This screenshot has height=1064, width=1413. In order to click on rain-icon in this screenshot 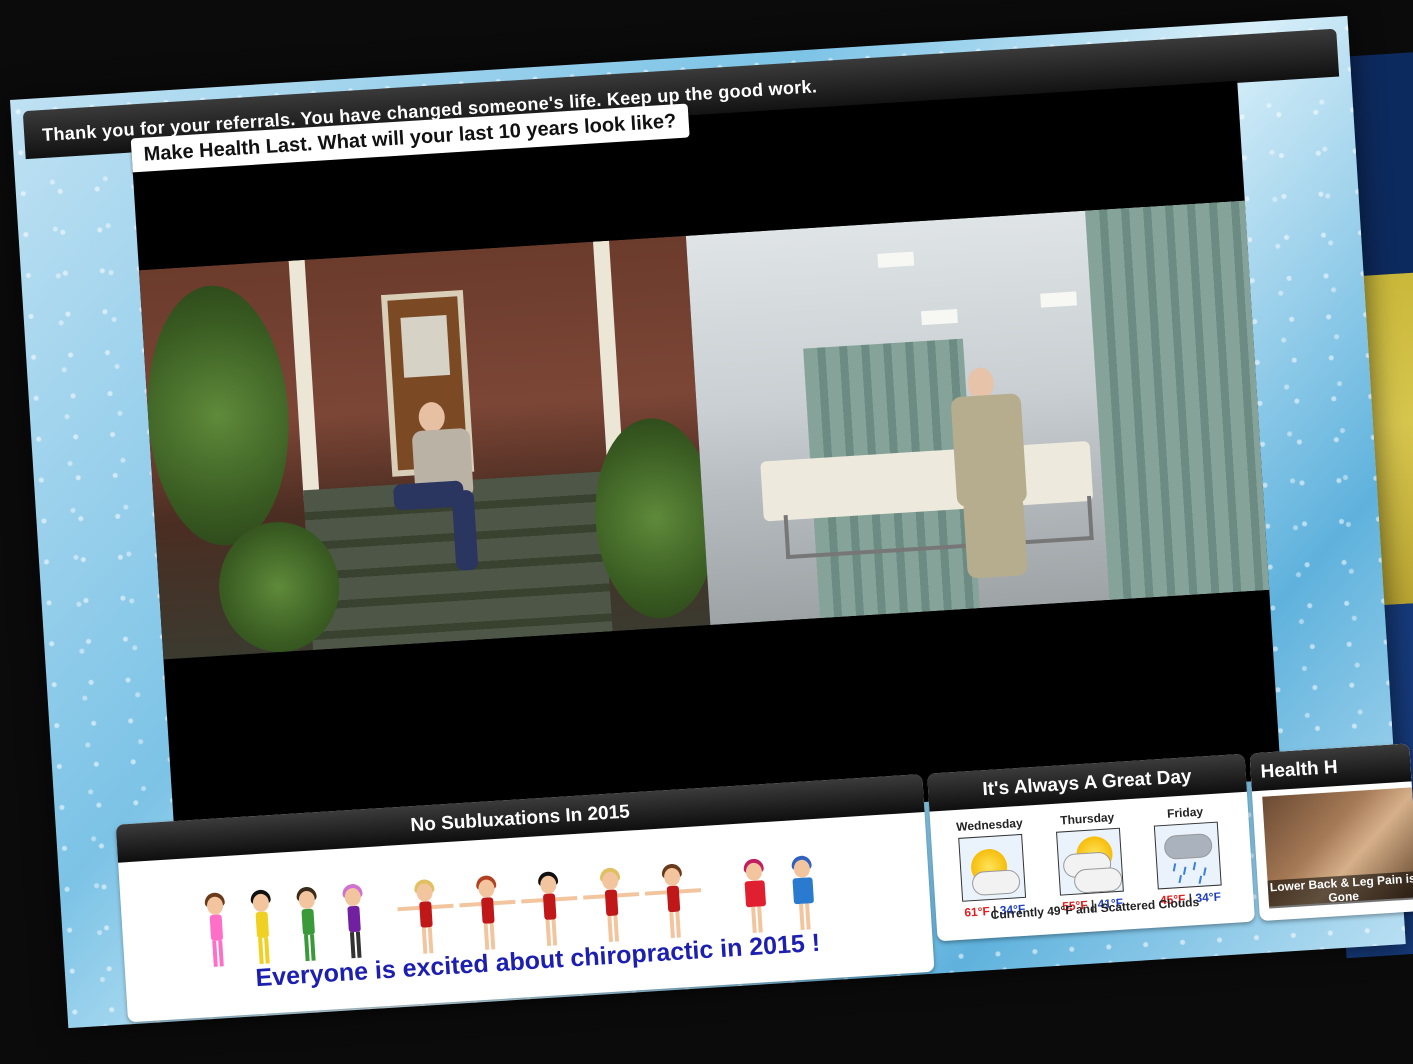, I will do `click(1187, 855)`.